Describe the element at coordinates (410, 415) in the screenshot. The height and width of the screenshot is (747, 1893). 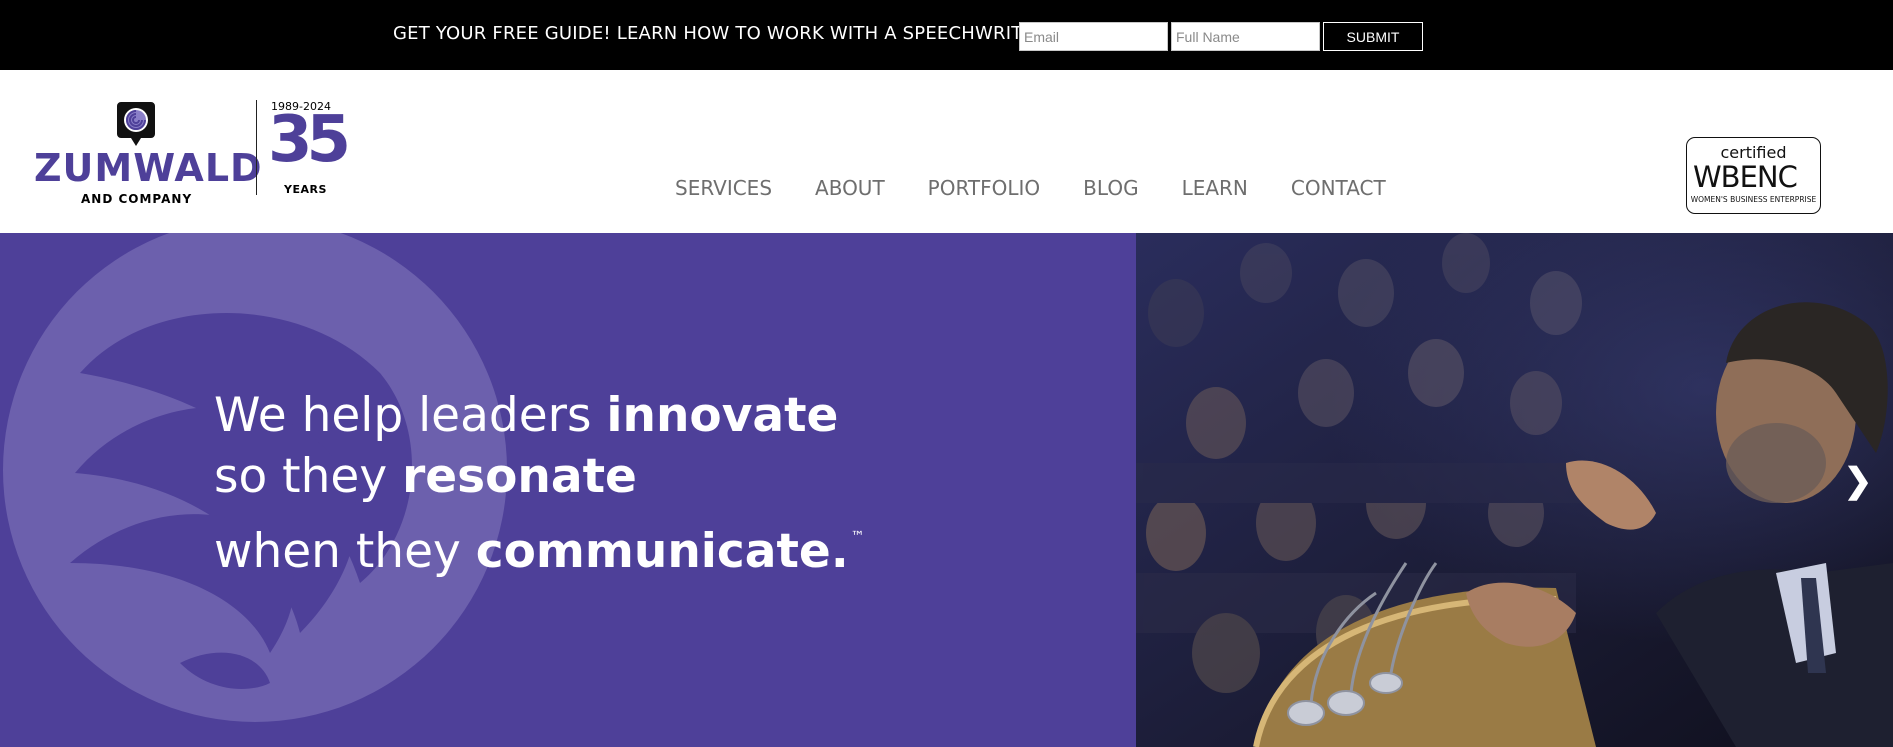
I see `headline-line1-plain: We help leaders` at that location.